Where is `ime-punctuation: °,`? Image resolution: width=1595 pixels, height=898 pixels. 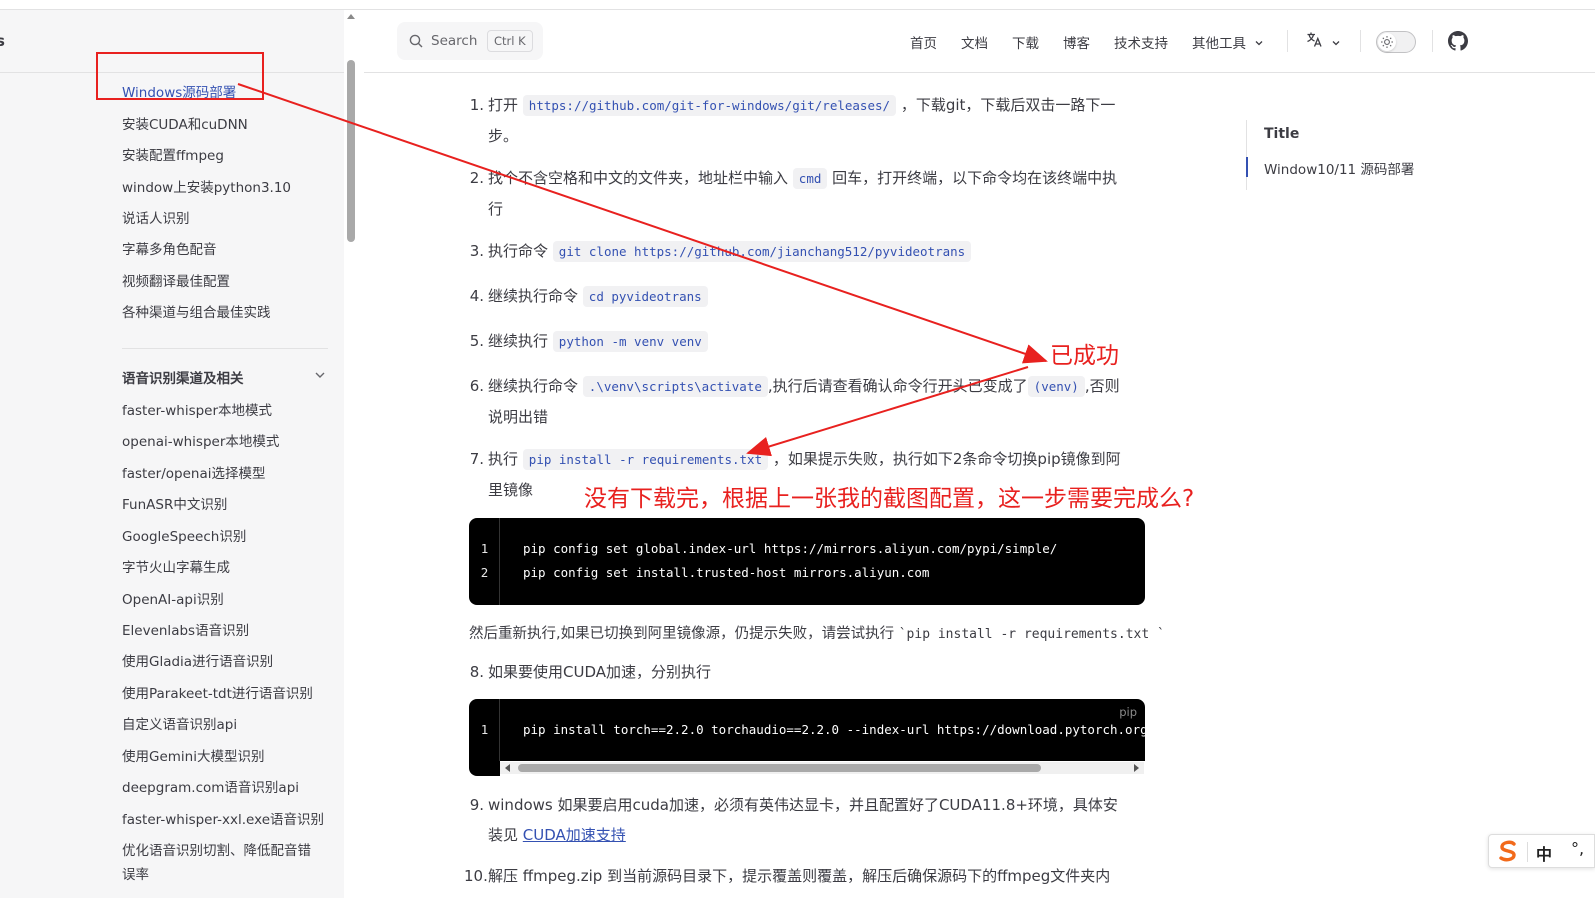
ime-punctuation: °, is located at coordinates (1577, 848).